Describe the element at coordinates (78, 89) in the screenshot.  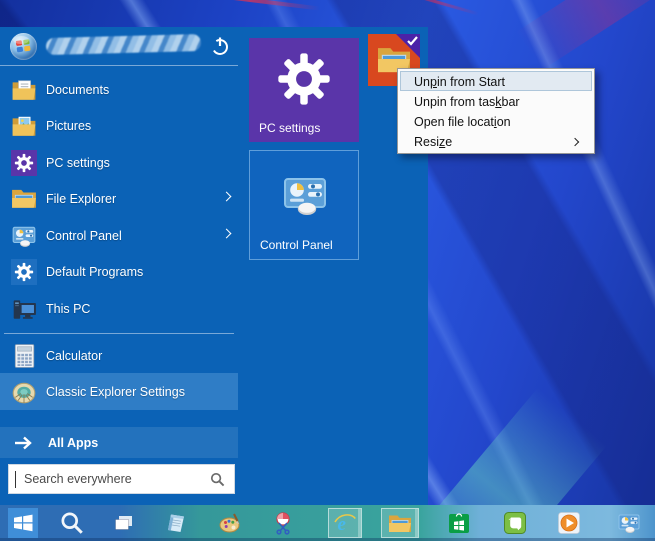
I see `start-menu-item-label: Documents` at that location.